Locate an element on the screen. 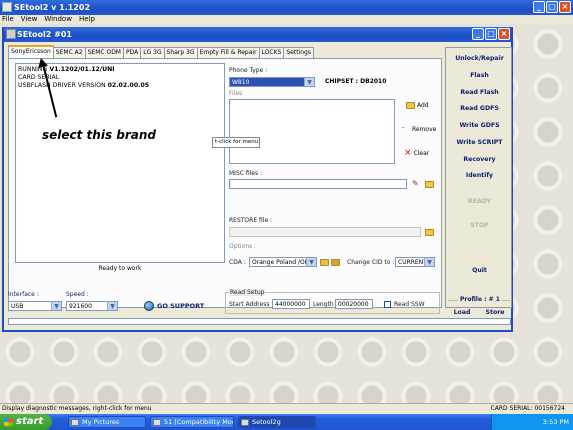  write-script-button: Write SCRIPT is located at coordinates (479, 142).